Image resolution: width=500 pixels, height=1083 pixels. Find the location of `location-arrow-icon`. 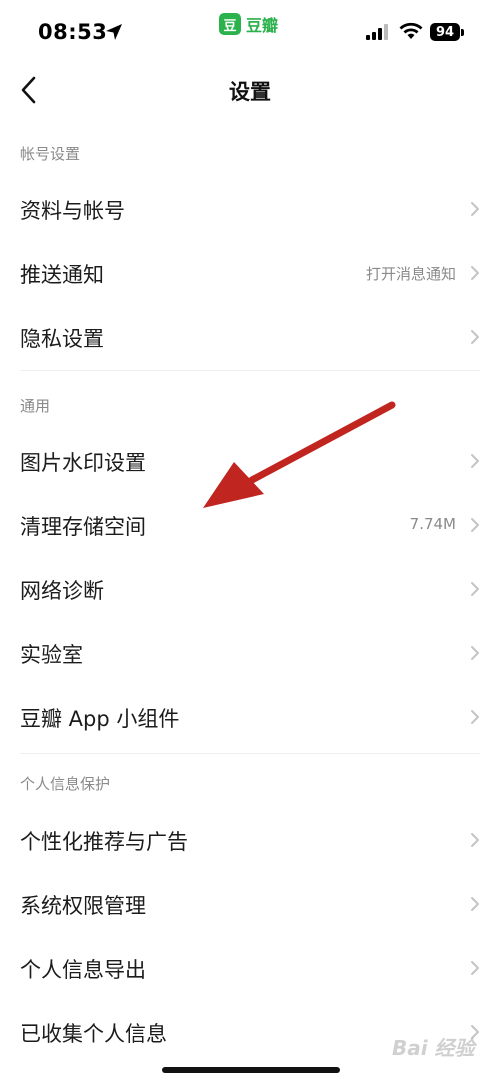

location-arrow-icon is located at coordinates (114, 32).